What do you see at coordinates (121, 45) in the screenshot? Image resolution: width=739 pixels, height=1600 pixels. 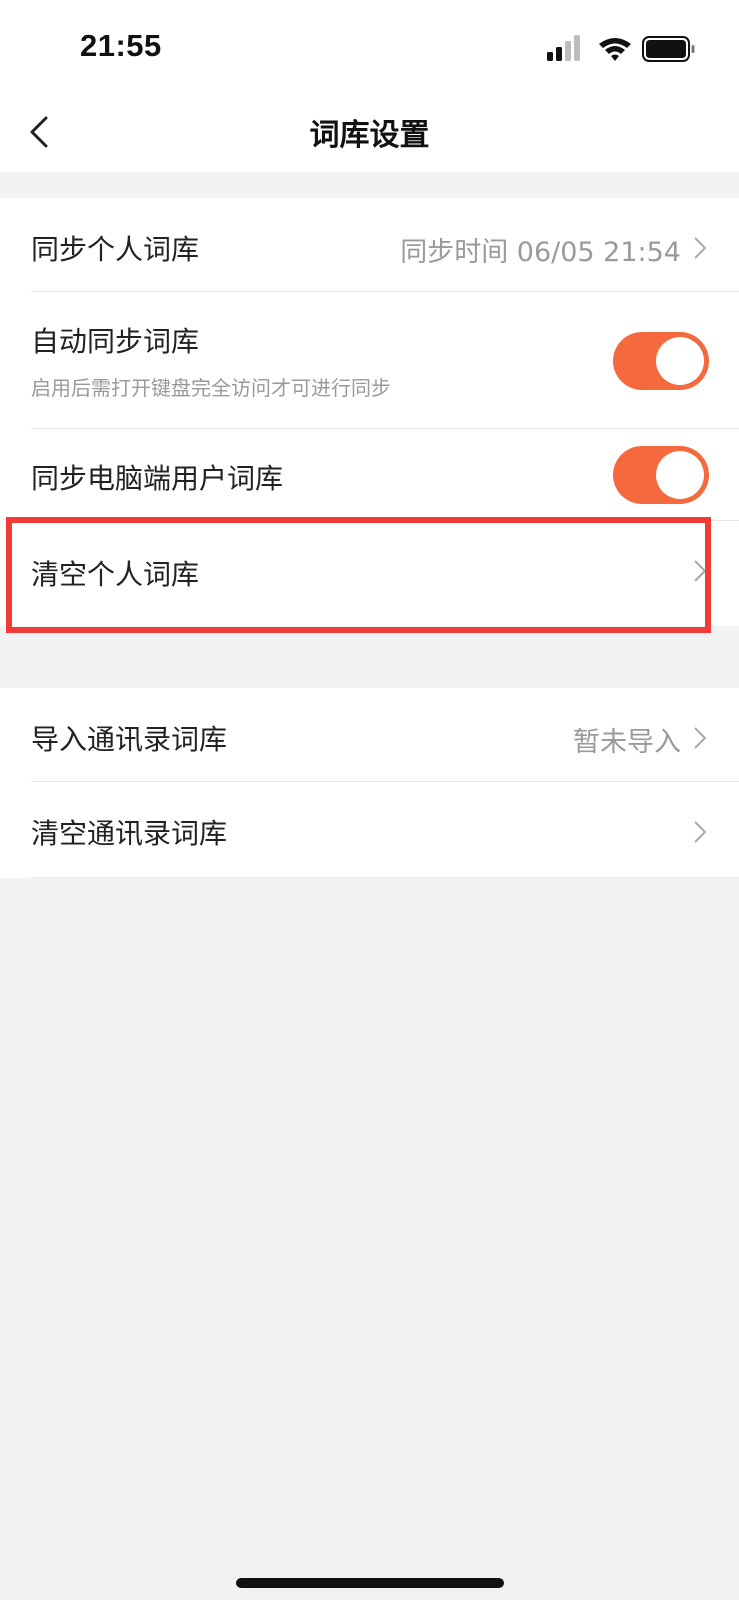 I see `status-time: 21:55` at bounding box center [121, 45].